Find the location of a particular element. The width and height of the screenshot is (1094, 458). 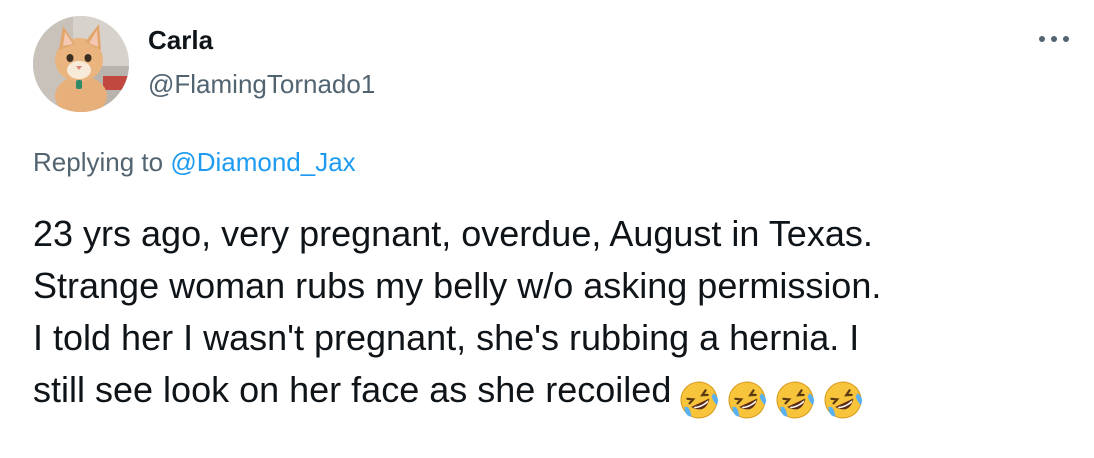

more-horizontal-icon is located at coordinates (1042, 39).